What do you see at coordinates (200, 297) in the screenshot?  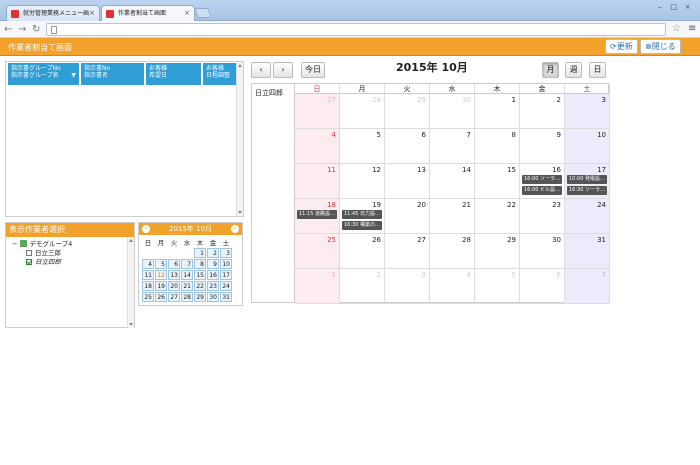 I see `mini-day-cell: 29` at bounding box center [200, 297].